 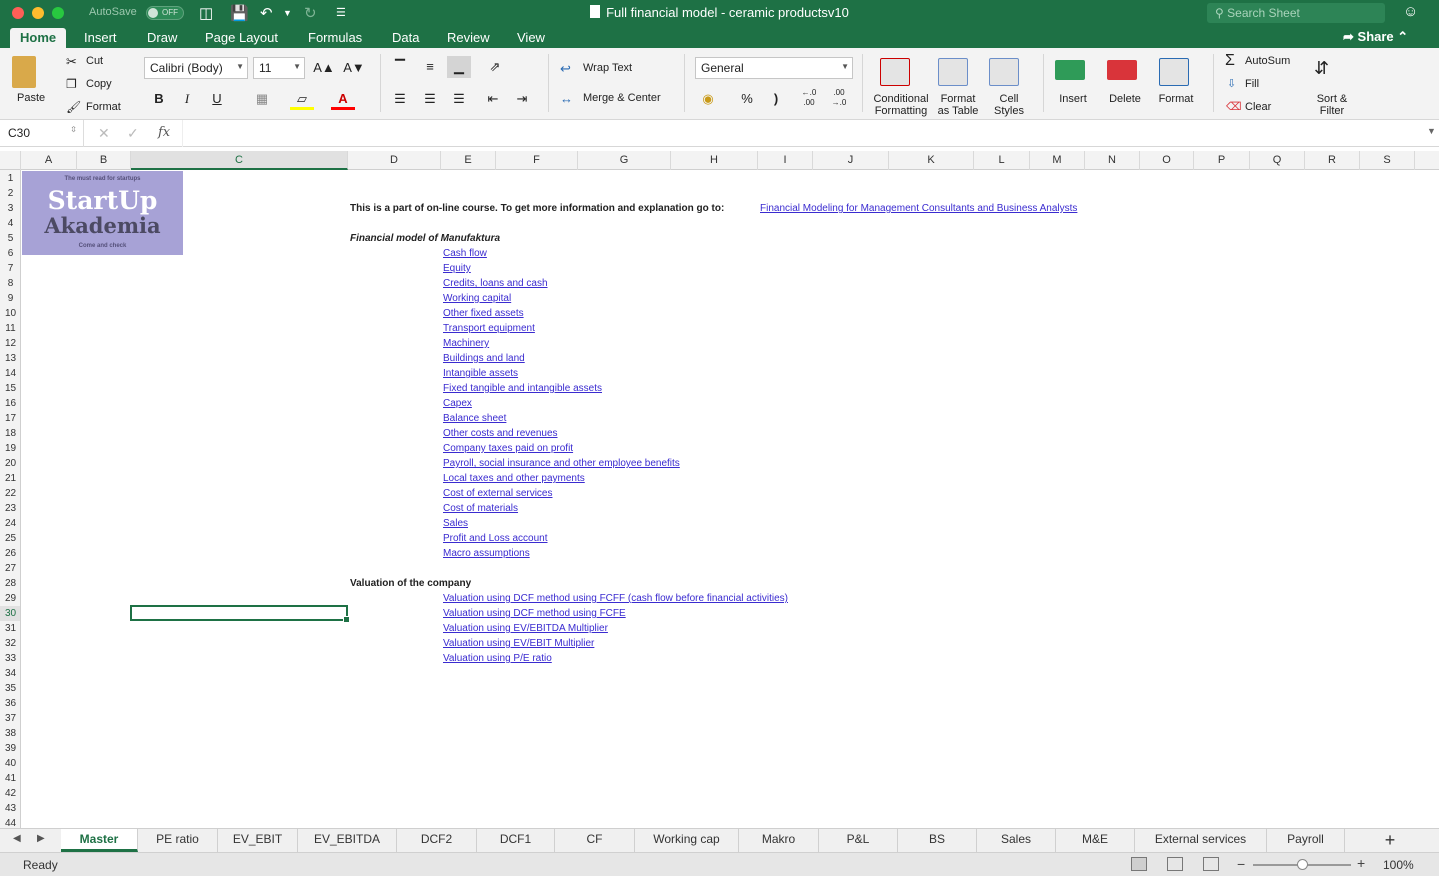 What do you see at coordinates (1241, 864) in the screenshot?
I see `zoom-out-icon: −` at bounding box center [1241, 864].